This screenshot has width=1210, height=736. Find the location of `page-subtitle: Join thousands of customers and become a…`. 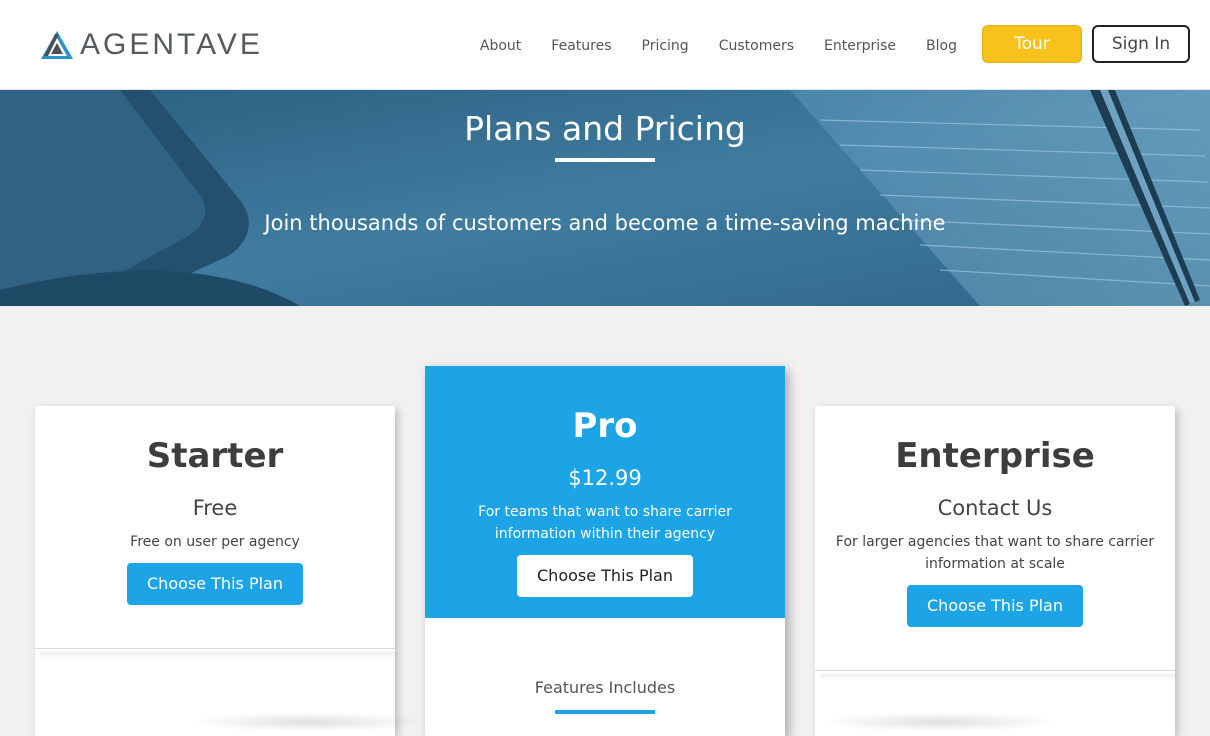

page-subtitle: Join thousands of customers and become a… is located at coordinates (605, 223).